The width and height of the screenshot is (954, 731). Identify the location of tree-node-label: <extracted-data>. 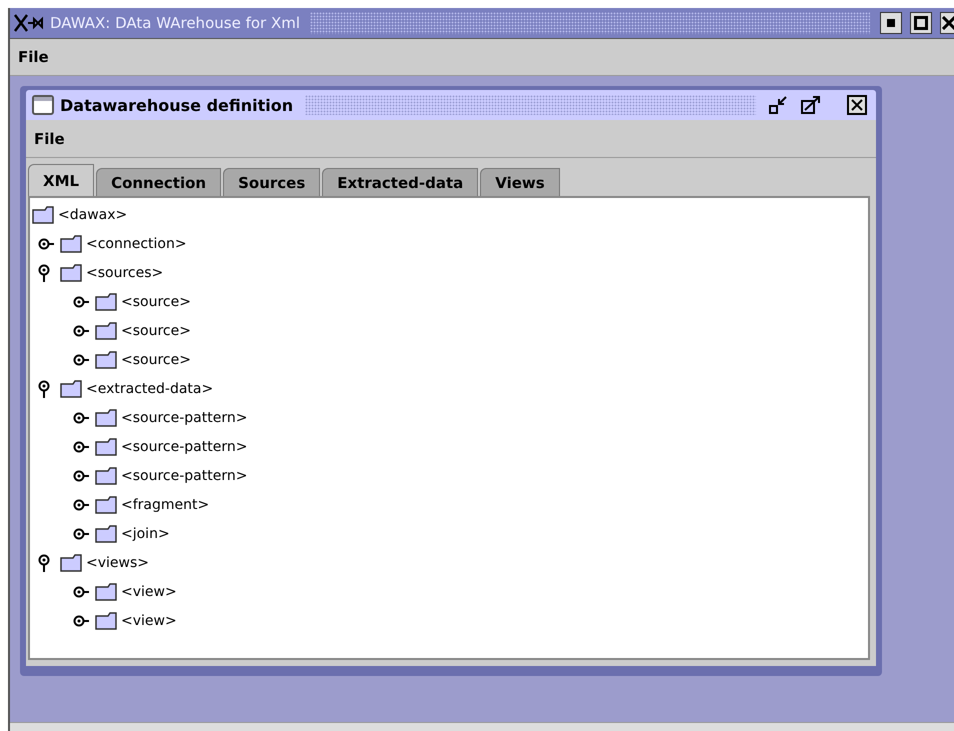
(150, 388).